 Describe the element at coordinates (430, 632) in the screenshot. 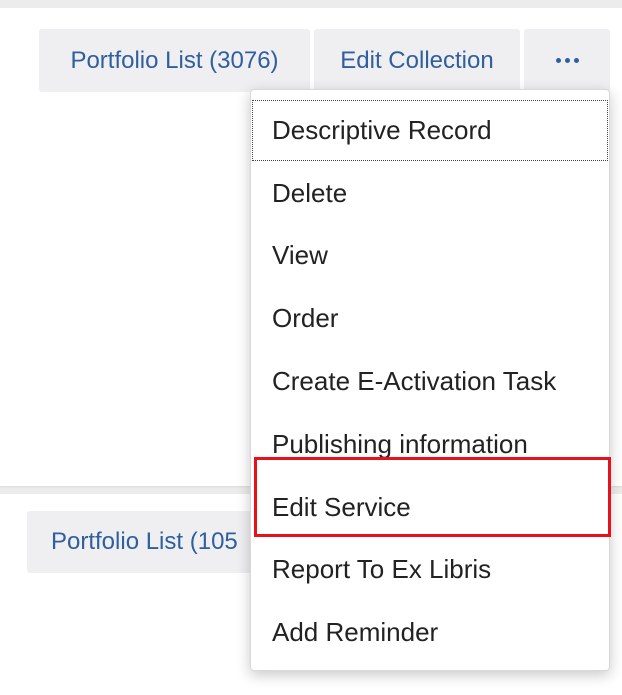

I see `menu-item-add-reminder: Add Reminder` at that location.